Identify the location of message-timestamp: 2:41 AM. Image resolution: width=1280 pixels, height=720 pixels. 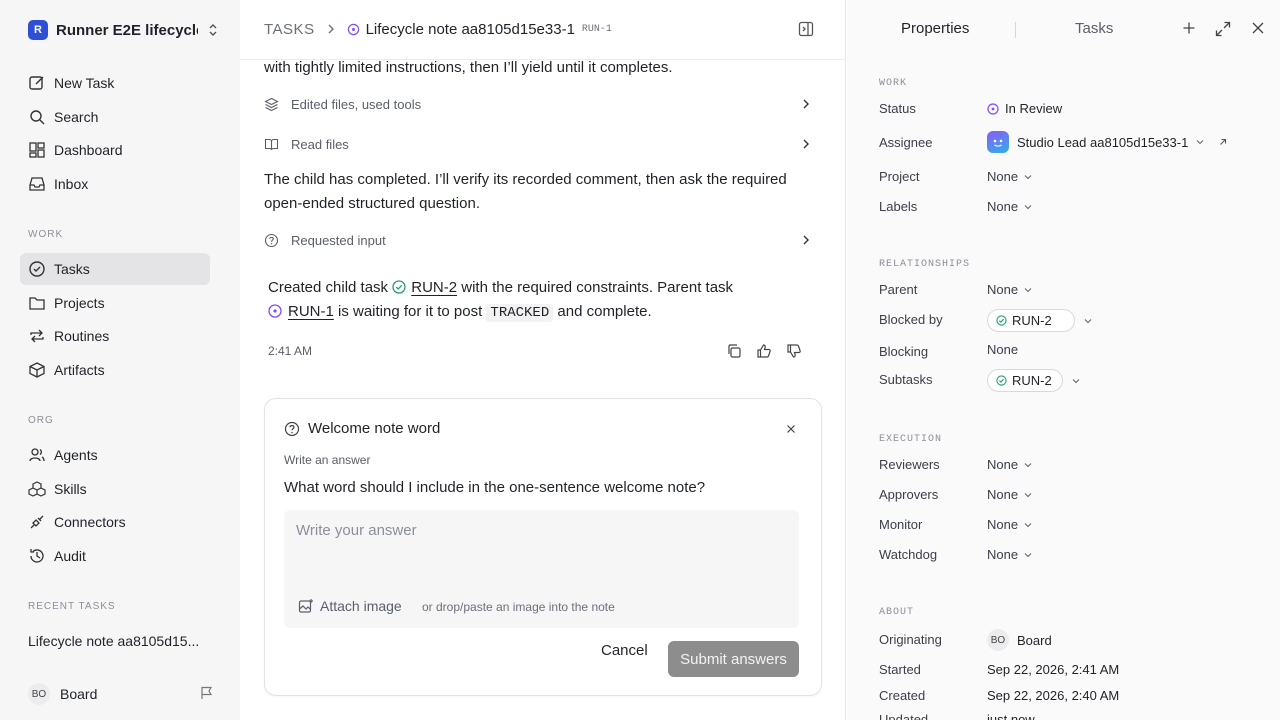
(290, 351).